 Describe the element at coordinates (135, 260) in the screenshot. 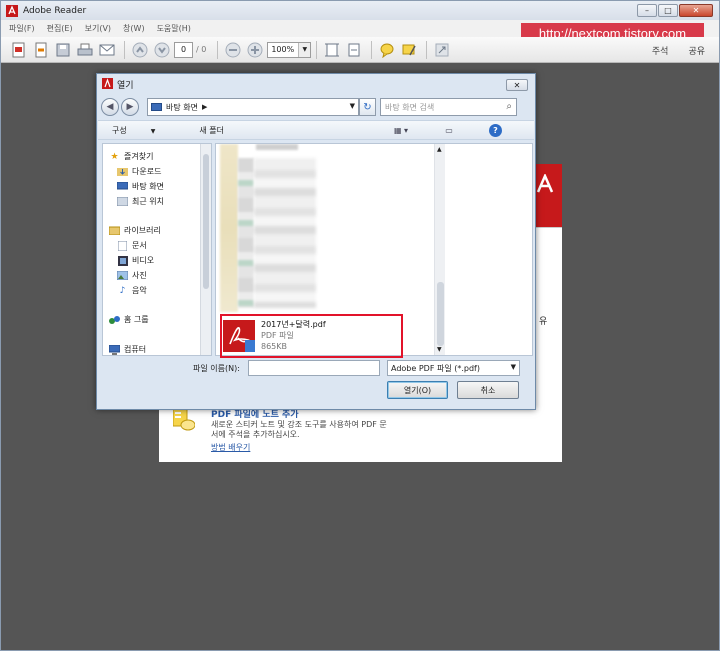

I see `nav-item-videos: 비디오` at that location.